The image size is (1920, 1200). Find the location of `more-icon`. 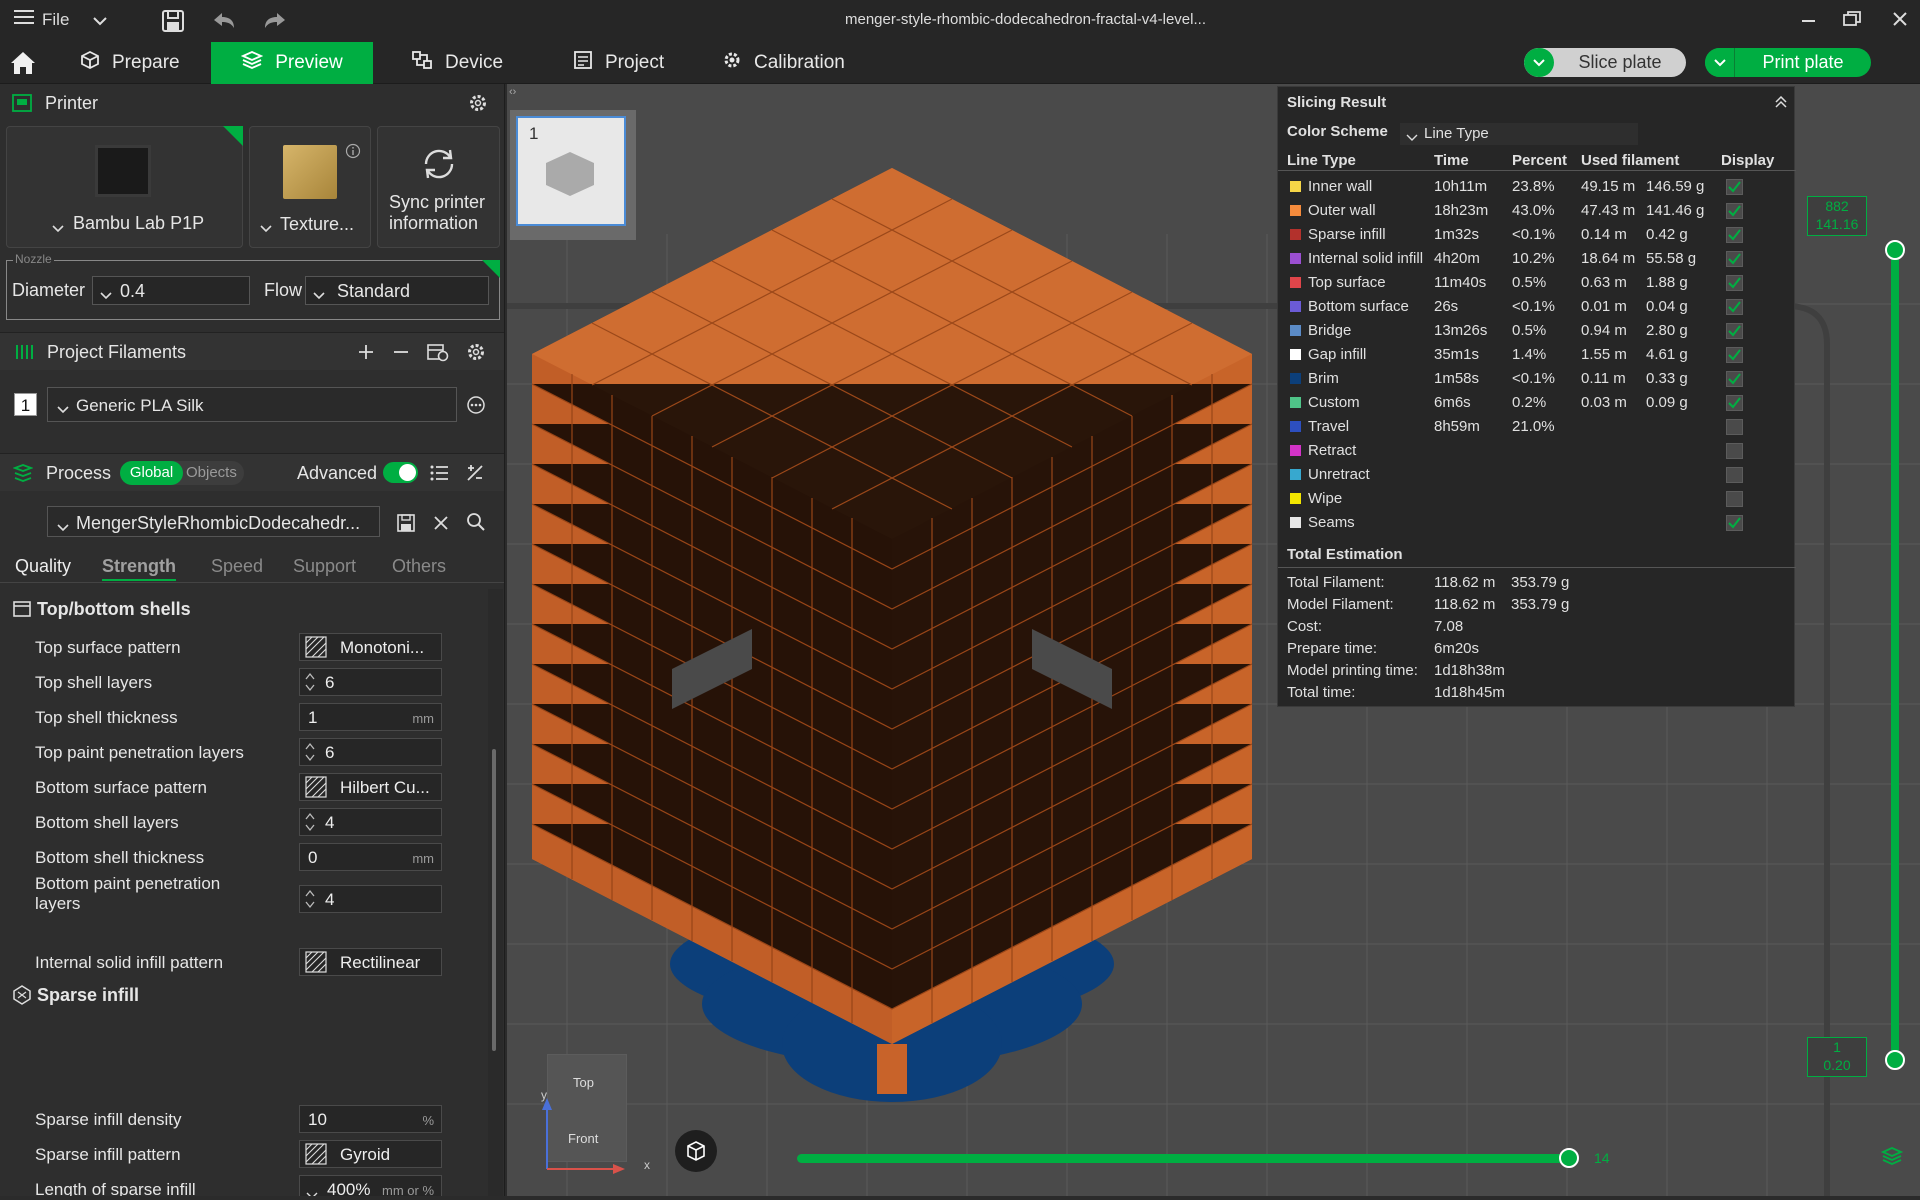

more-icon is located at coordinates (476, 407).